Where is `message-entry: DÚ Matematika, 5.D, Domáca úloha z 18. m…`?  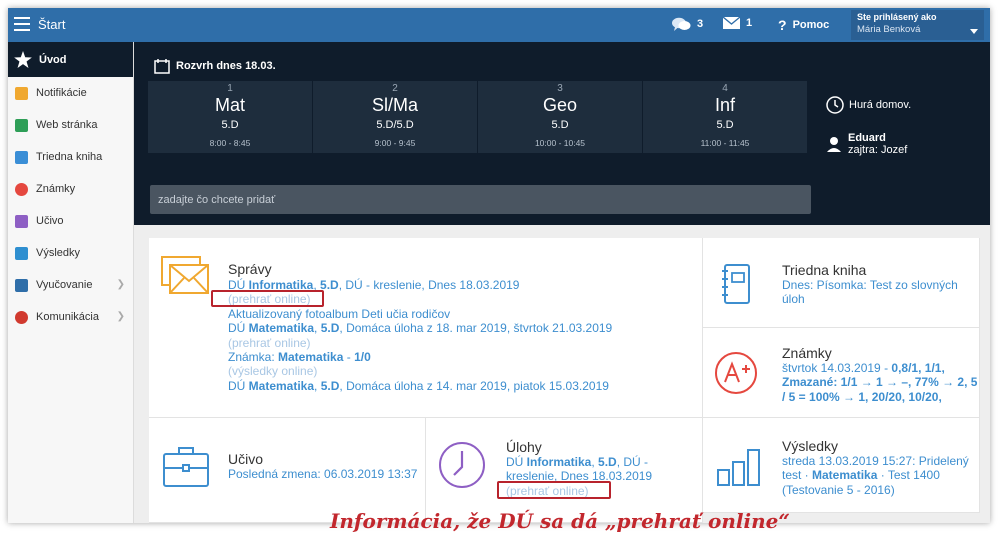 message-entry: DÚ Matematika, 5.D, Domáca úloha z 18. m… is located at coordinates (420, 328).